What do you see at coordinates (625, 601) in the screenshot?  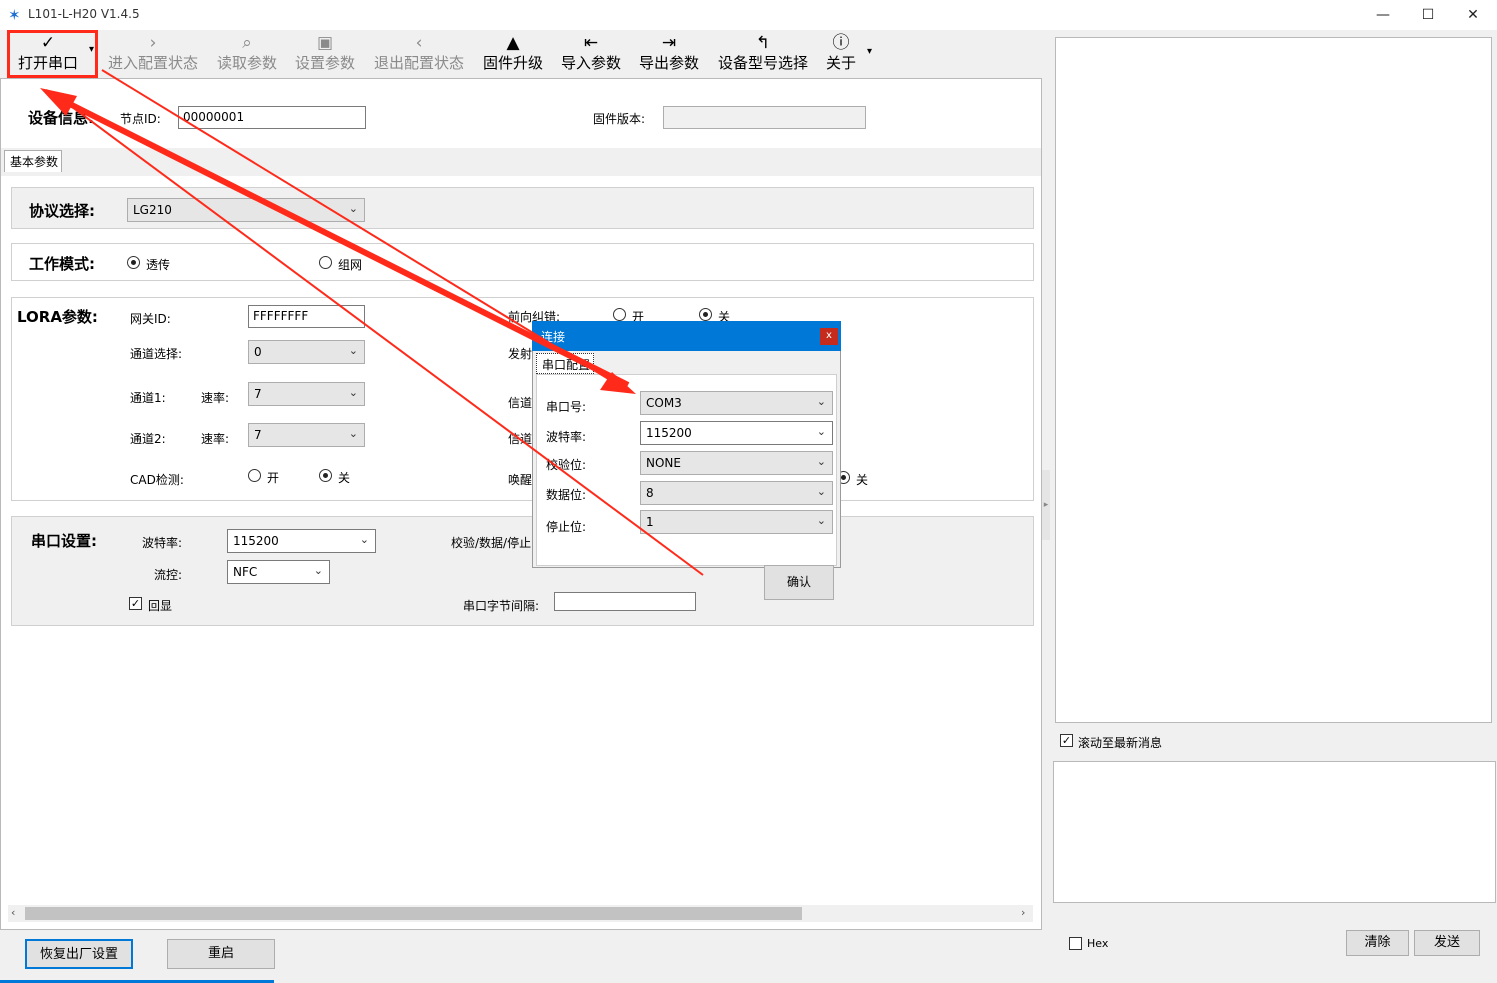 I see `byte-interval-input` at bounding box center [625, 601].